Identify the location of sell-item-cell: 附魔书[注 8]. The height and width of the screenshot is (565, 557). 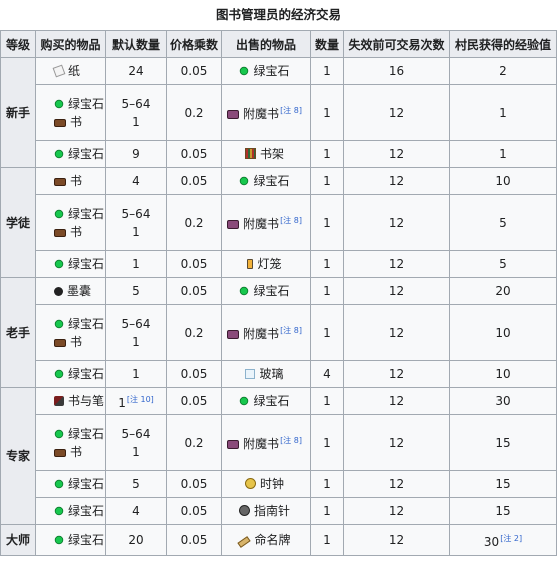
(266, 112).